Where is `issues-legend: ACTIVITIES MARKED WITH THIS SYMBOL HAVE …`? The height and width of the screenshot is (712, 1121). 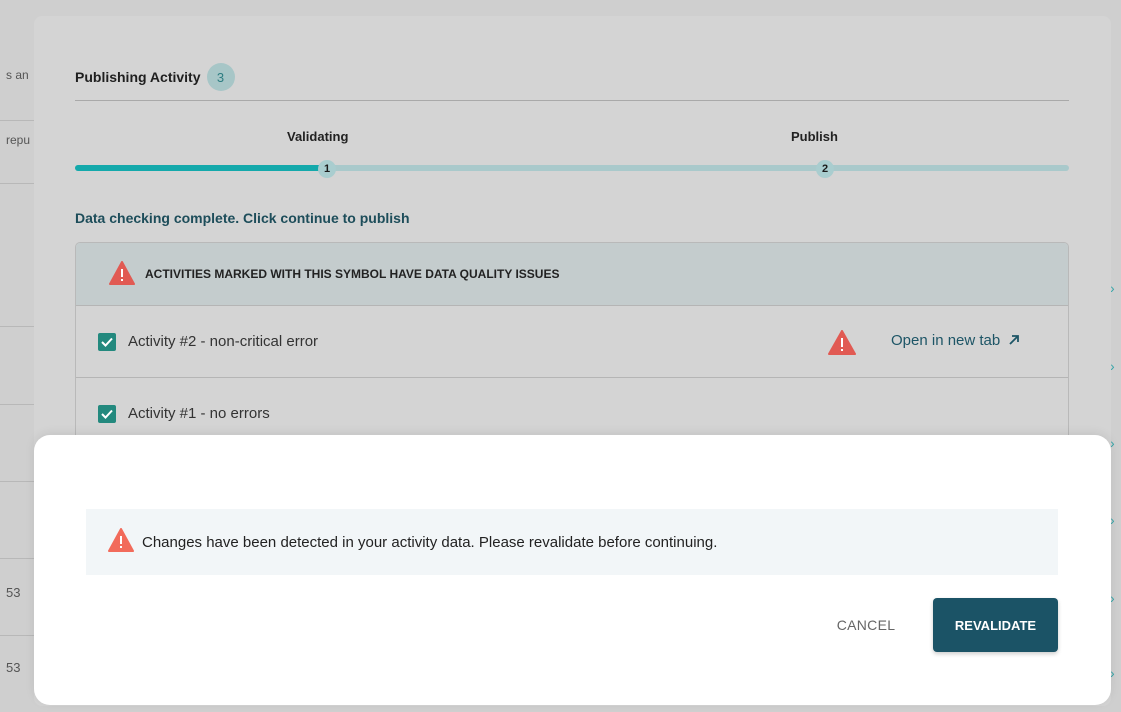 issues-legend: ACTIVITIES MARKED WITH THIS SYMBOL HAVE … is located at coordinates (572, 274).